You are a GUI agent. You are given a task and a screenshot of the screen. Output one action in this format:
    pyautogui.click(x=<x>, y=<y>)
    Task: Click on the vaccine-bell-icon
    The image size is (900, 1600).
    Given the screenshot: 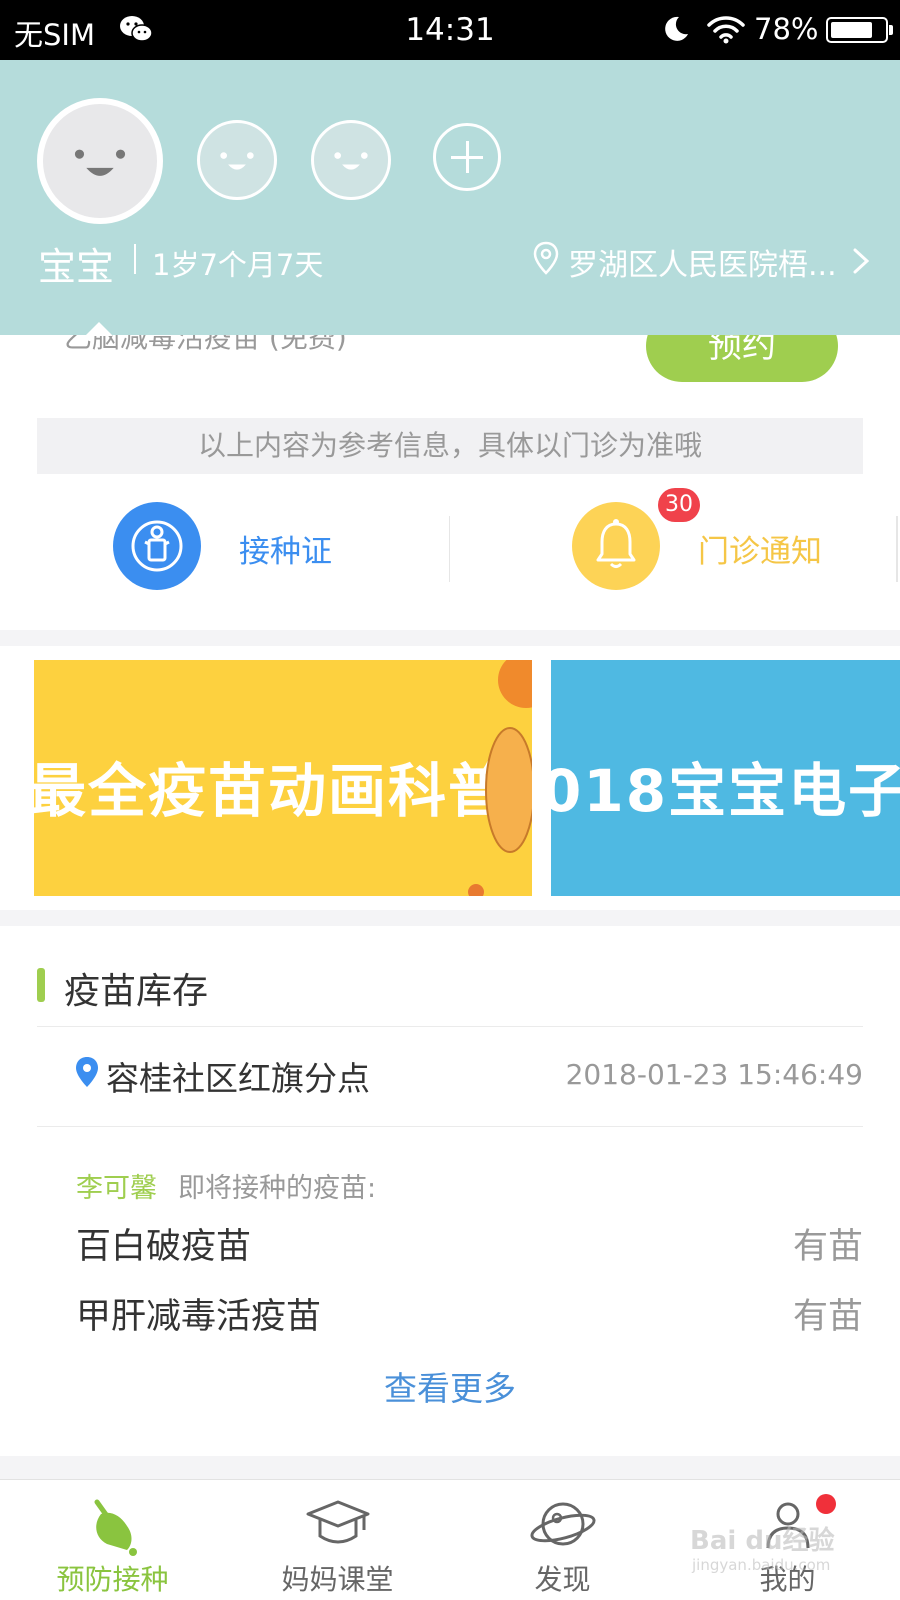 What is the action you would take?
    pyautogui.click(x=115, y=1527)
    